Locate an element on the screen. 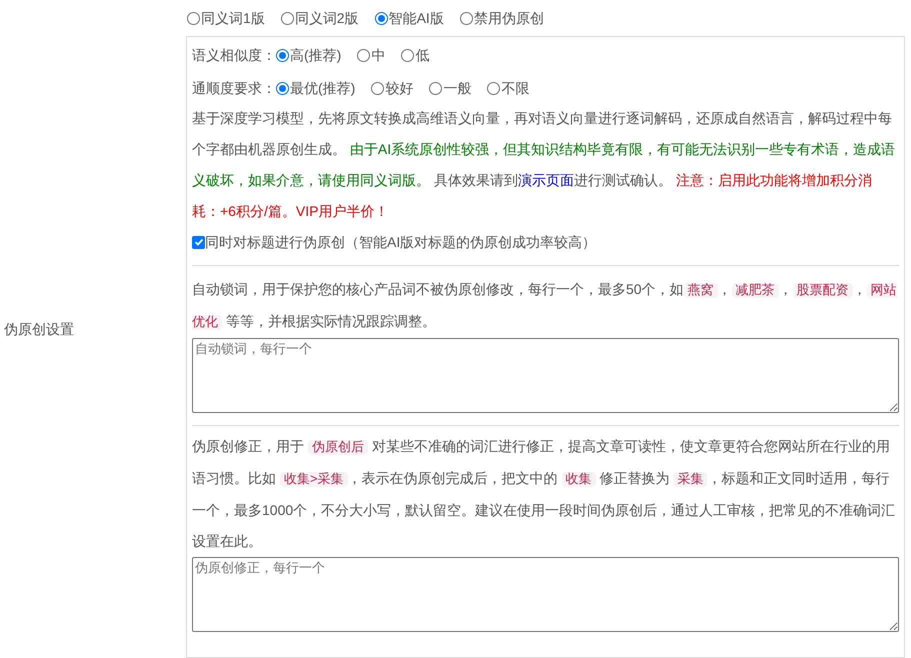 This screenshot has height=658, width=911. section-label: 伪原创设置 is located at coordinates (39, 329).